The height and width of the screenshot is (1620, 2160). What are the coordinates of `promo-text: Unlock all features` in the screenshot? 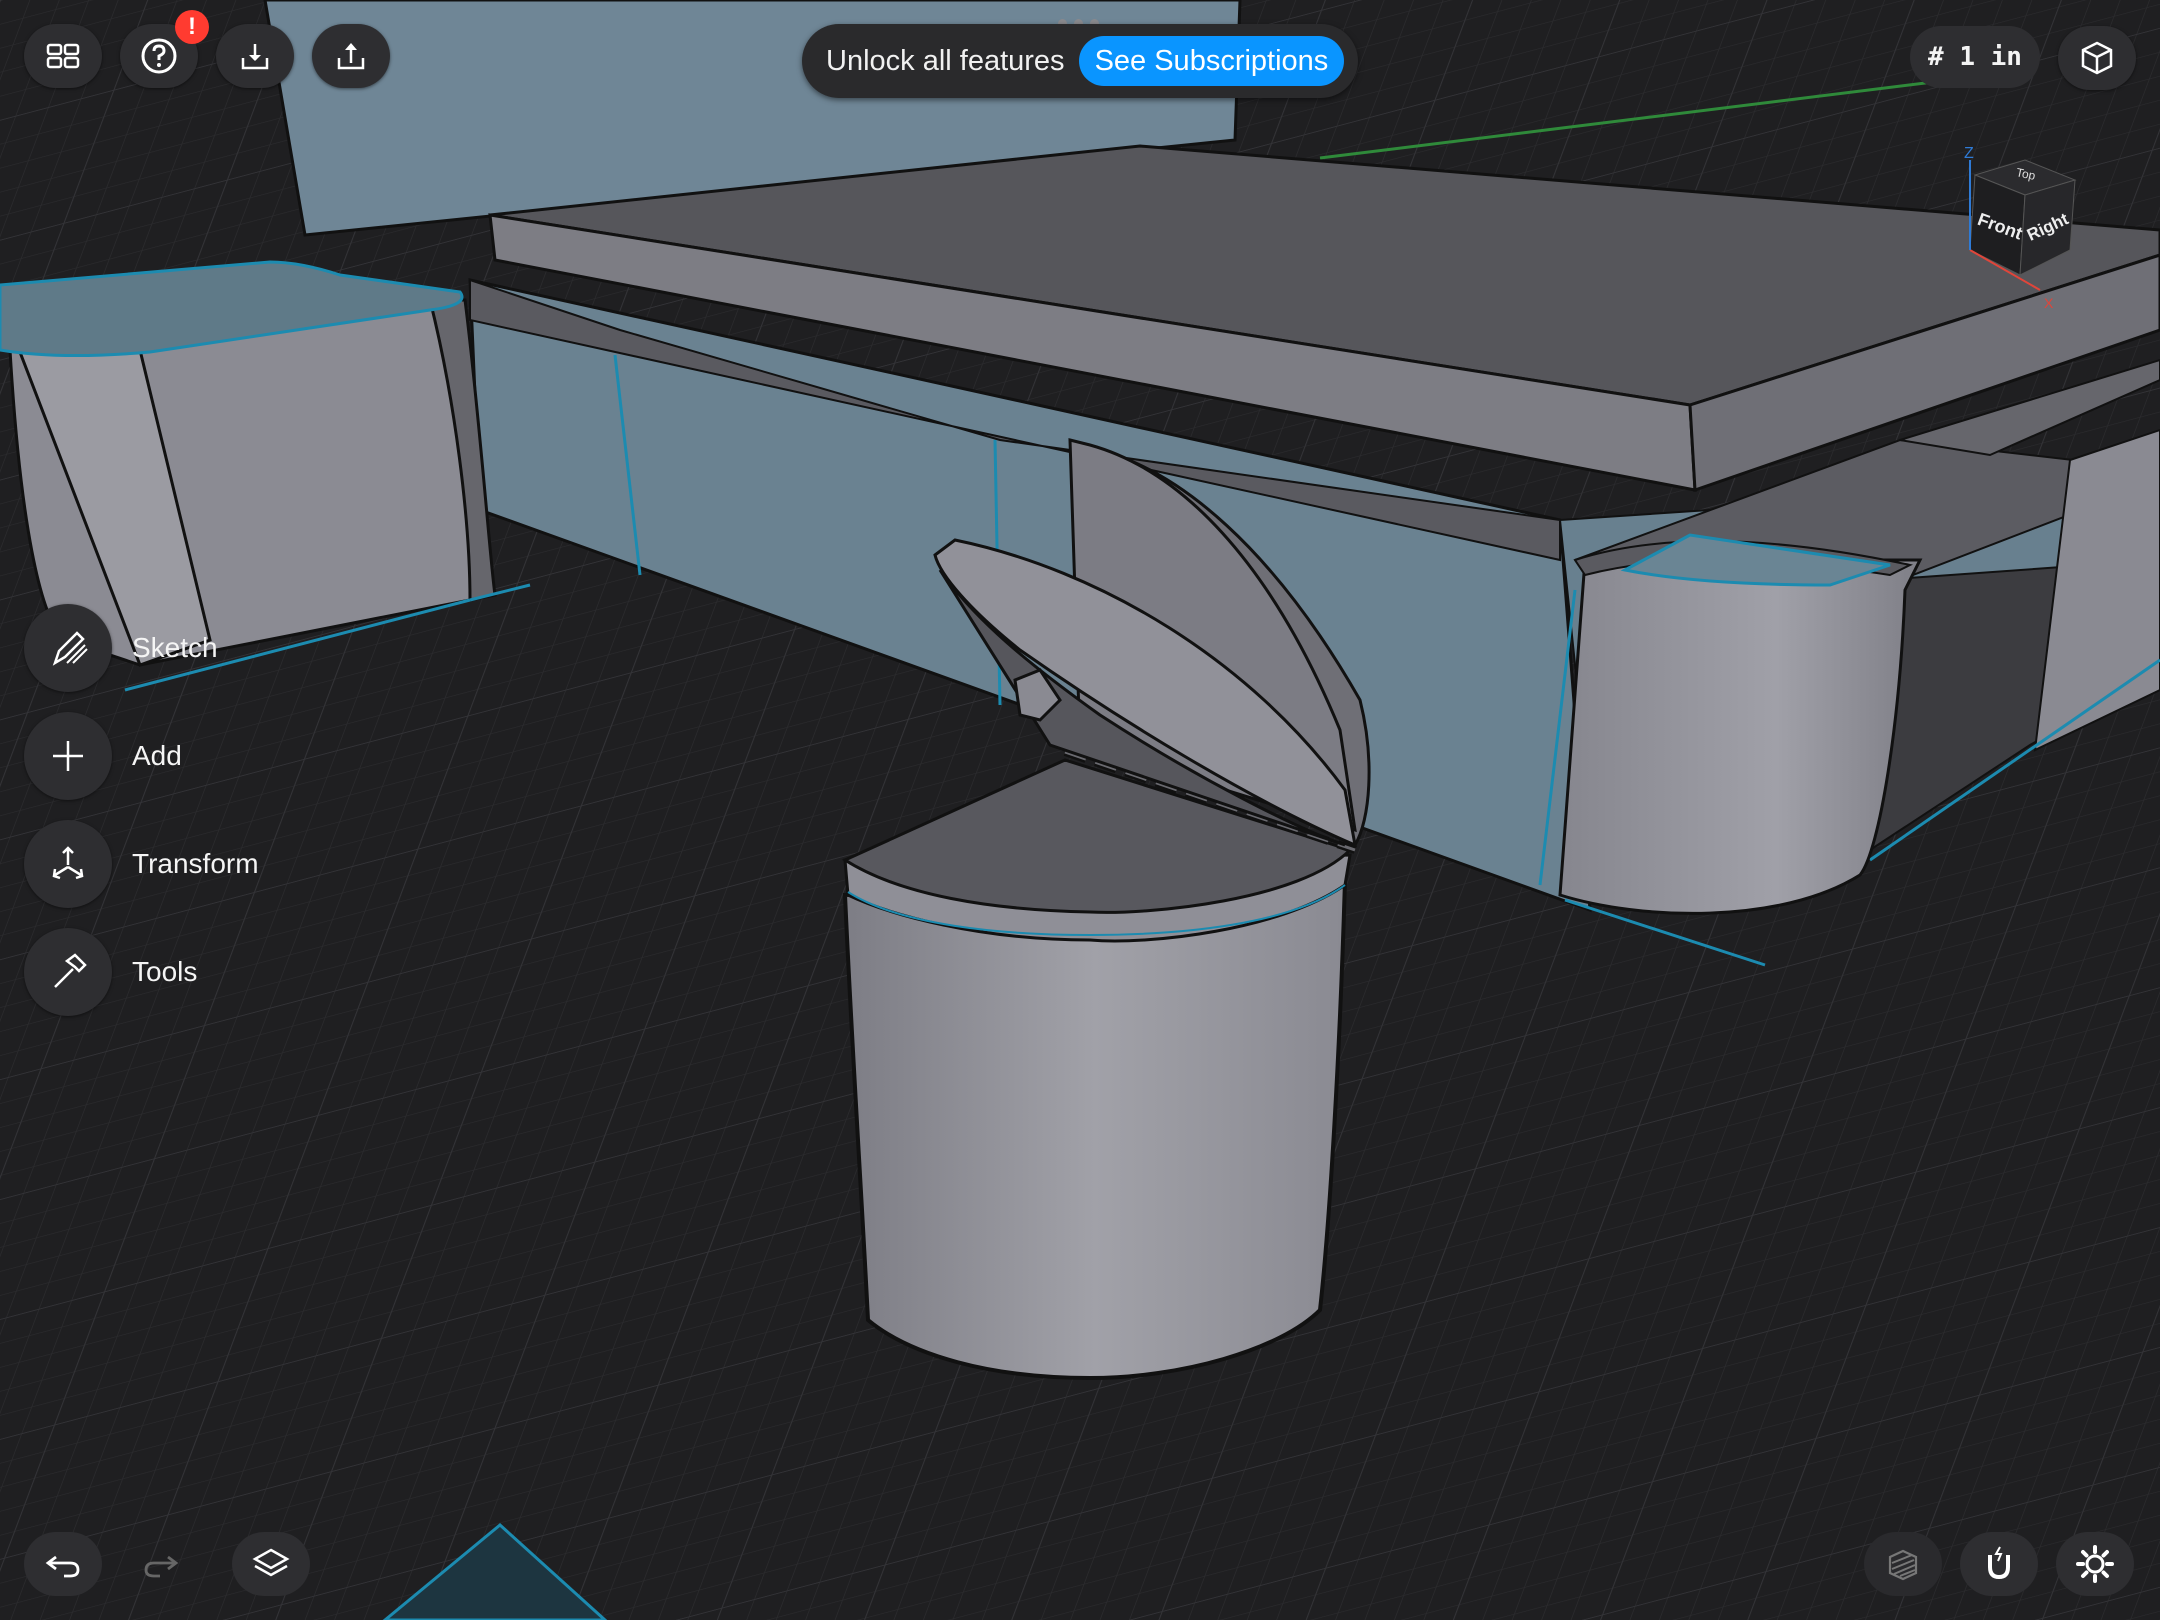 It's located at (945, 60).